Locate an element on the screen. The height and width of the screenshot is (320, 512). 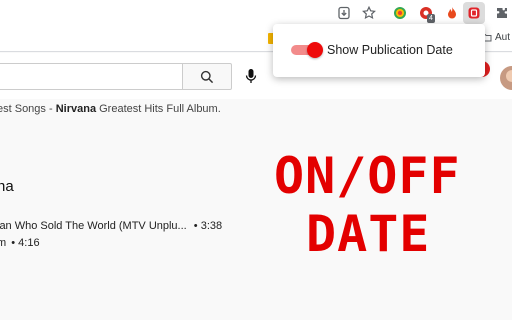
toggle-knob is located at coordinates (315, 50).